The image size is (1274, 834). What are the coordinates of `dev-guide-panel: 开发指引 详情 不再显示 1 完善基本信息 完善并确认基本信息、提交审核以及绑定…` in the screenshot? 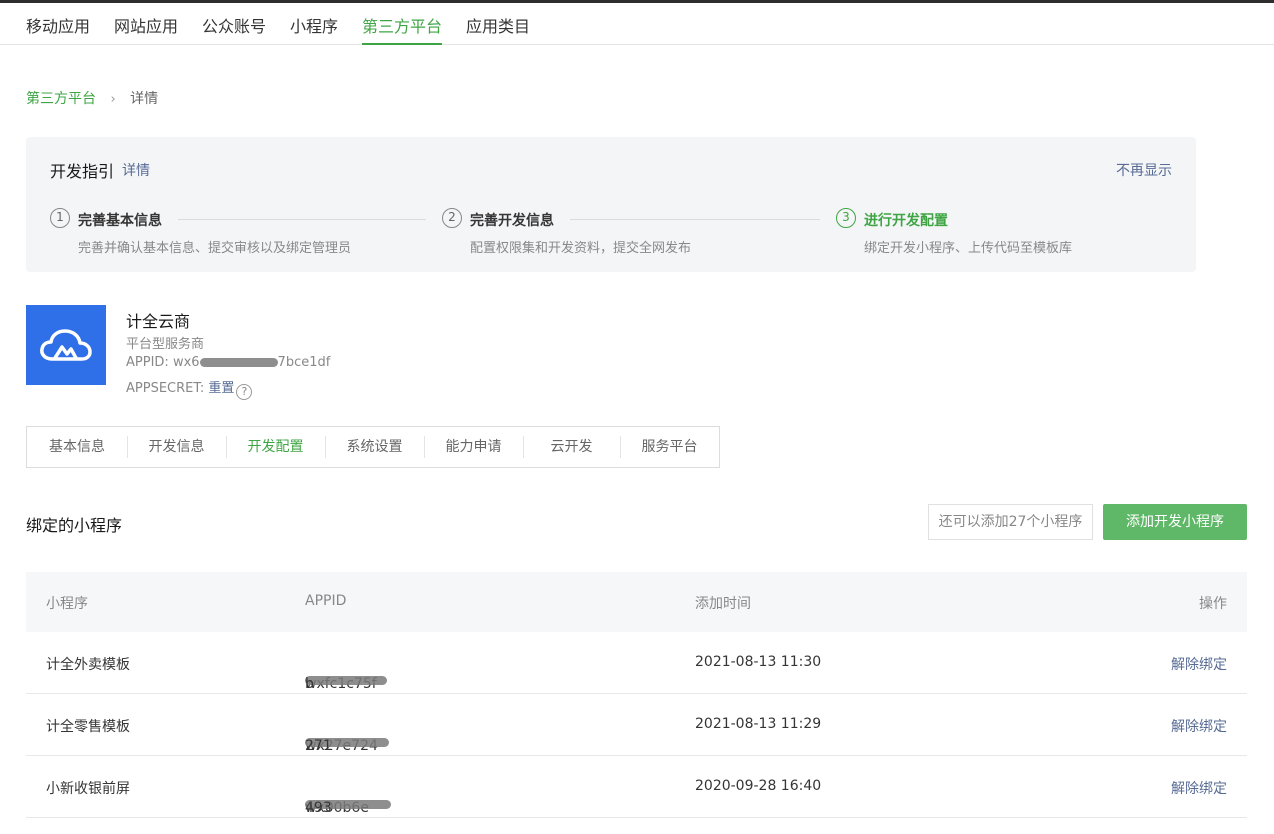 It's located at (611, 204).